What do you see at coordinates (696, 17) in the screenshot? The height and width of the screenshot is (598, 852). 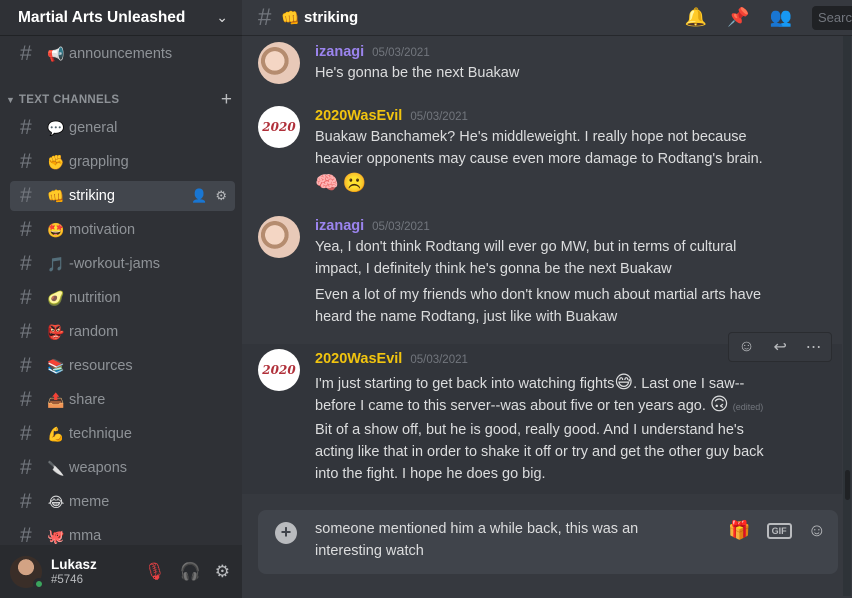 I see `bell-icon: 🔔` at bounding box center [696, 17].